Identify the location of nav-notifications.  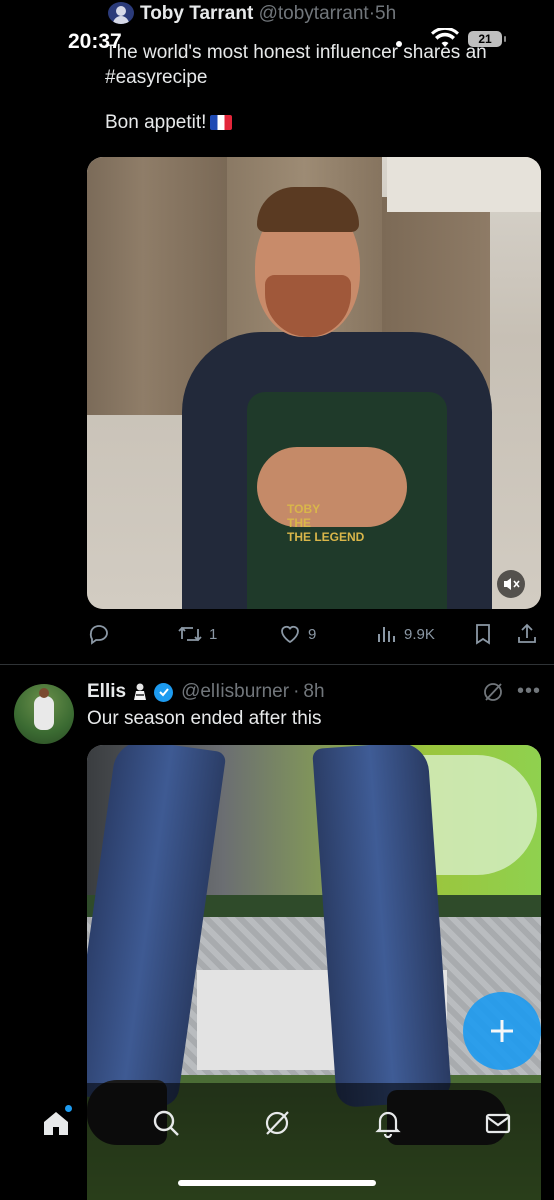
(388, 1123).